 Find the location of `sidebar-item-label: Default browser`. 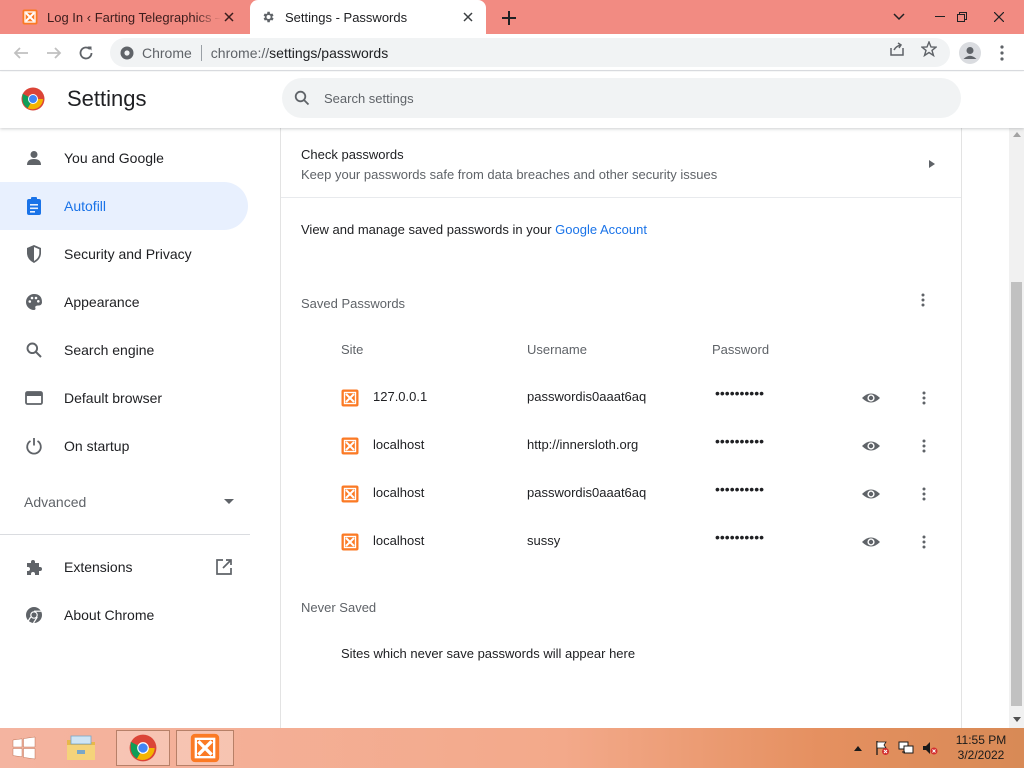

sidebar-item-label: Default browser is located at coordinates (113, 398).